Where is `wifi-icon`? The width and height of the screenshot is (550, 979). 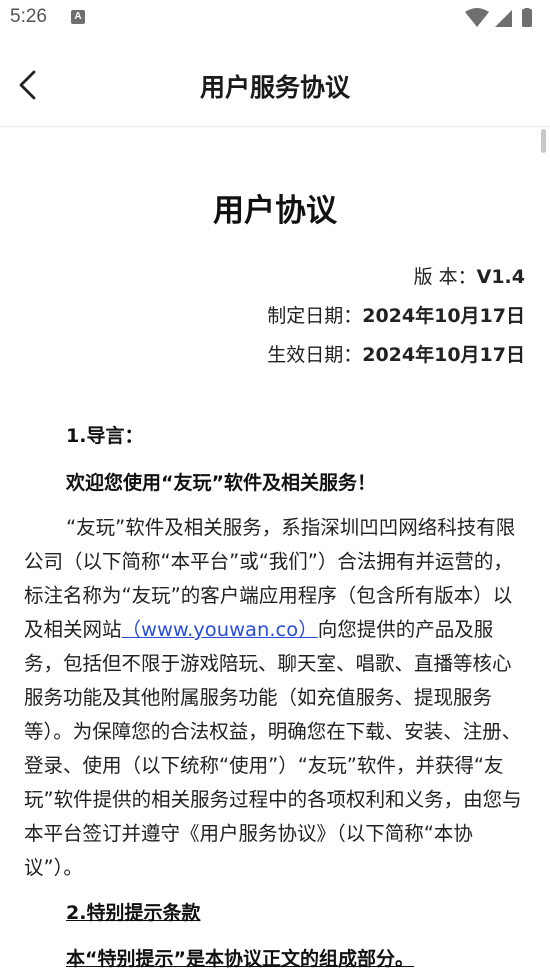 wifi-icon is located at coordinates (477, 17).